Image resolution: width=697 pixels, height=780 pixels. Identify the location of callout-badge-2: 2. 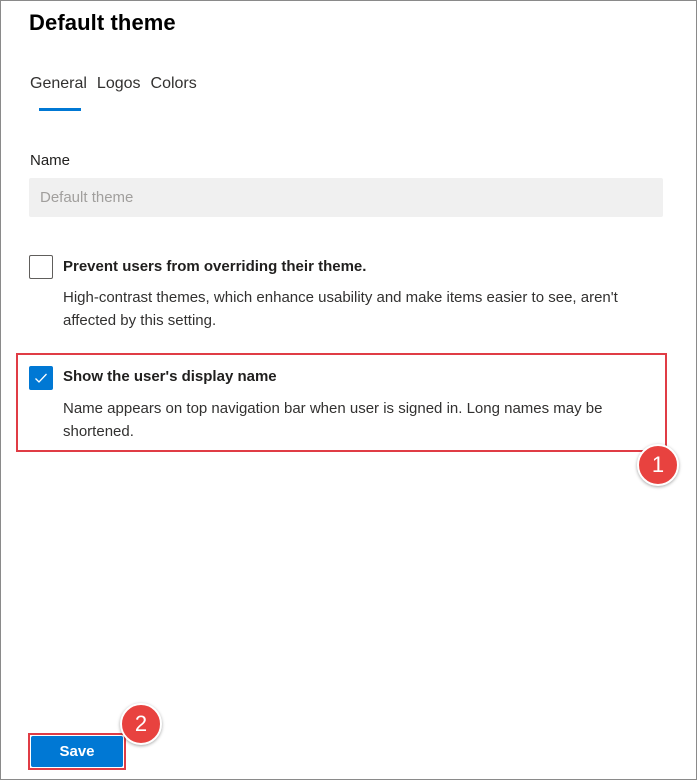
(141, 724).